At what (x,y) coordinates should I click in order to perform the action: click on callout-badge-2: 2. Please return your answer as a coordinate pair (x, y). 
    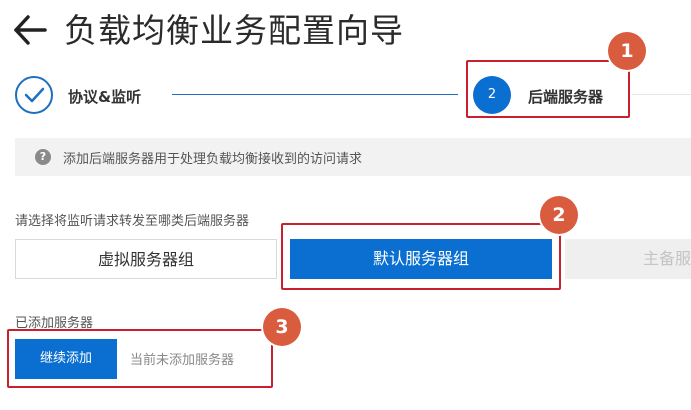
    Looking at the image, I should click on (559, 215).